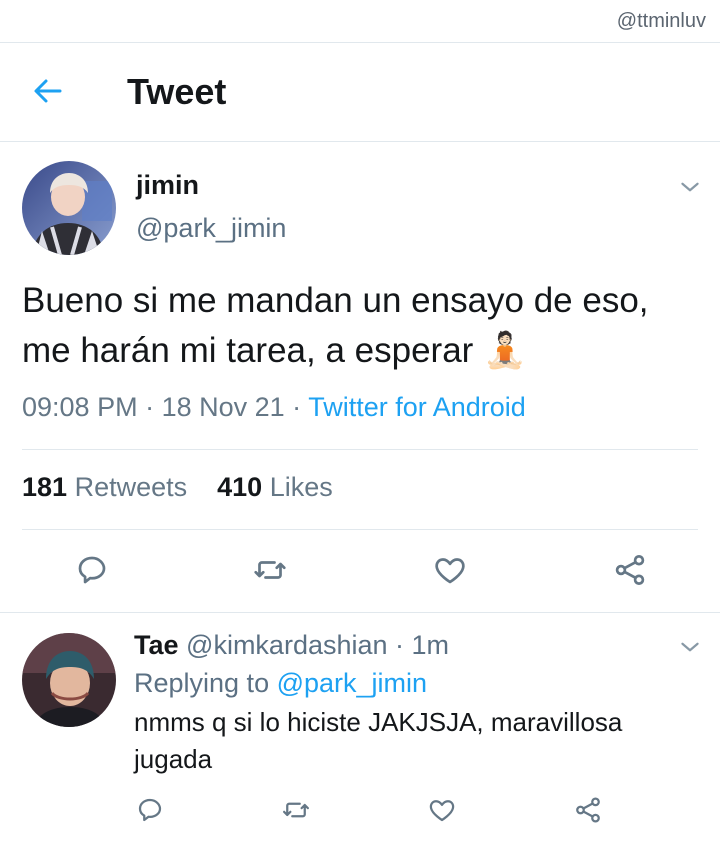 The width and height of the screenshot is (720, 857). Describe the element at coordinates (45, 487) in the screenshot. I see `retweets-count: 181` at that location.